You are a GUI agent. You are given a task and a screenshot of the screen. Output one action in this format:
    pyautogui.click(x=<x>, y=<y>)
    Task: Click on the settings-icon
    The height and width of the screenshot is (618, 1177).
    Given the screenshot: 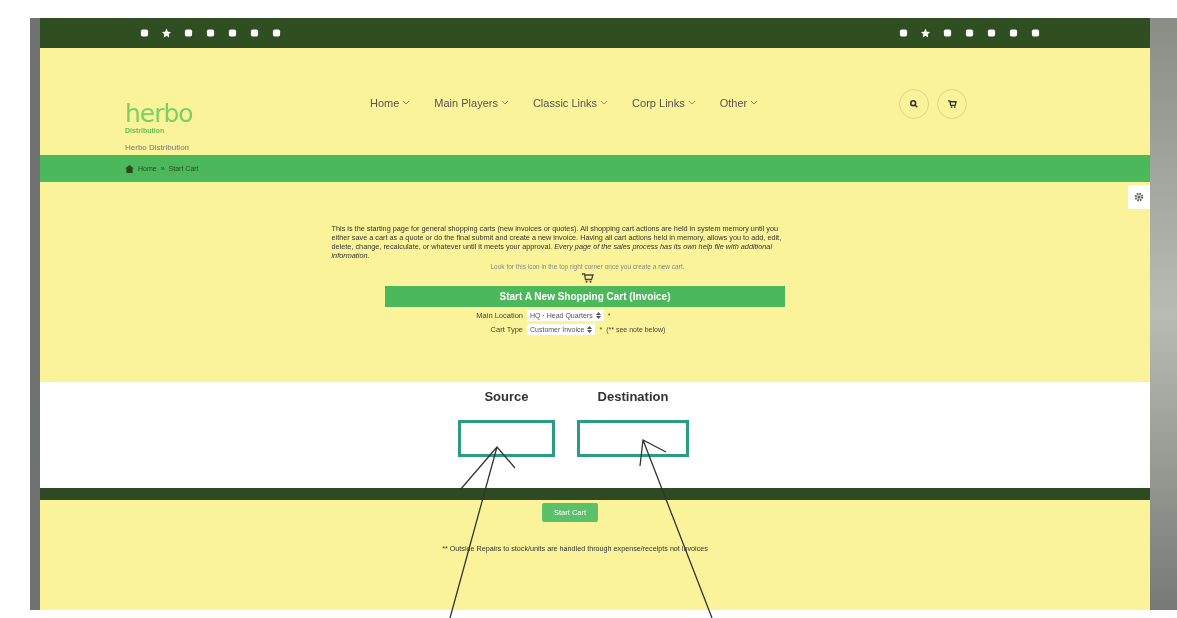 What is the action you would take?
    pyautogui.click(x=1139, y=197)
    